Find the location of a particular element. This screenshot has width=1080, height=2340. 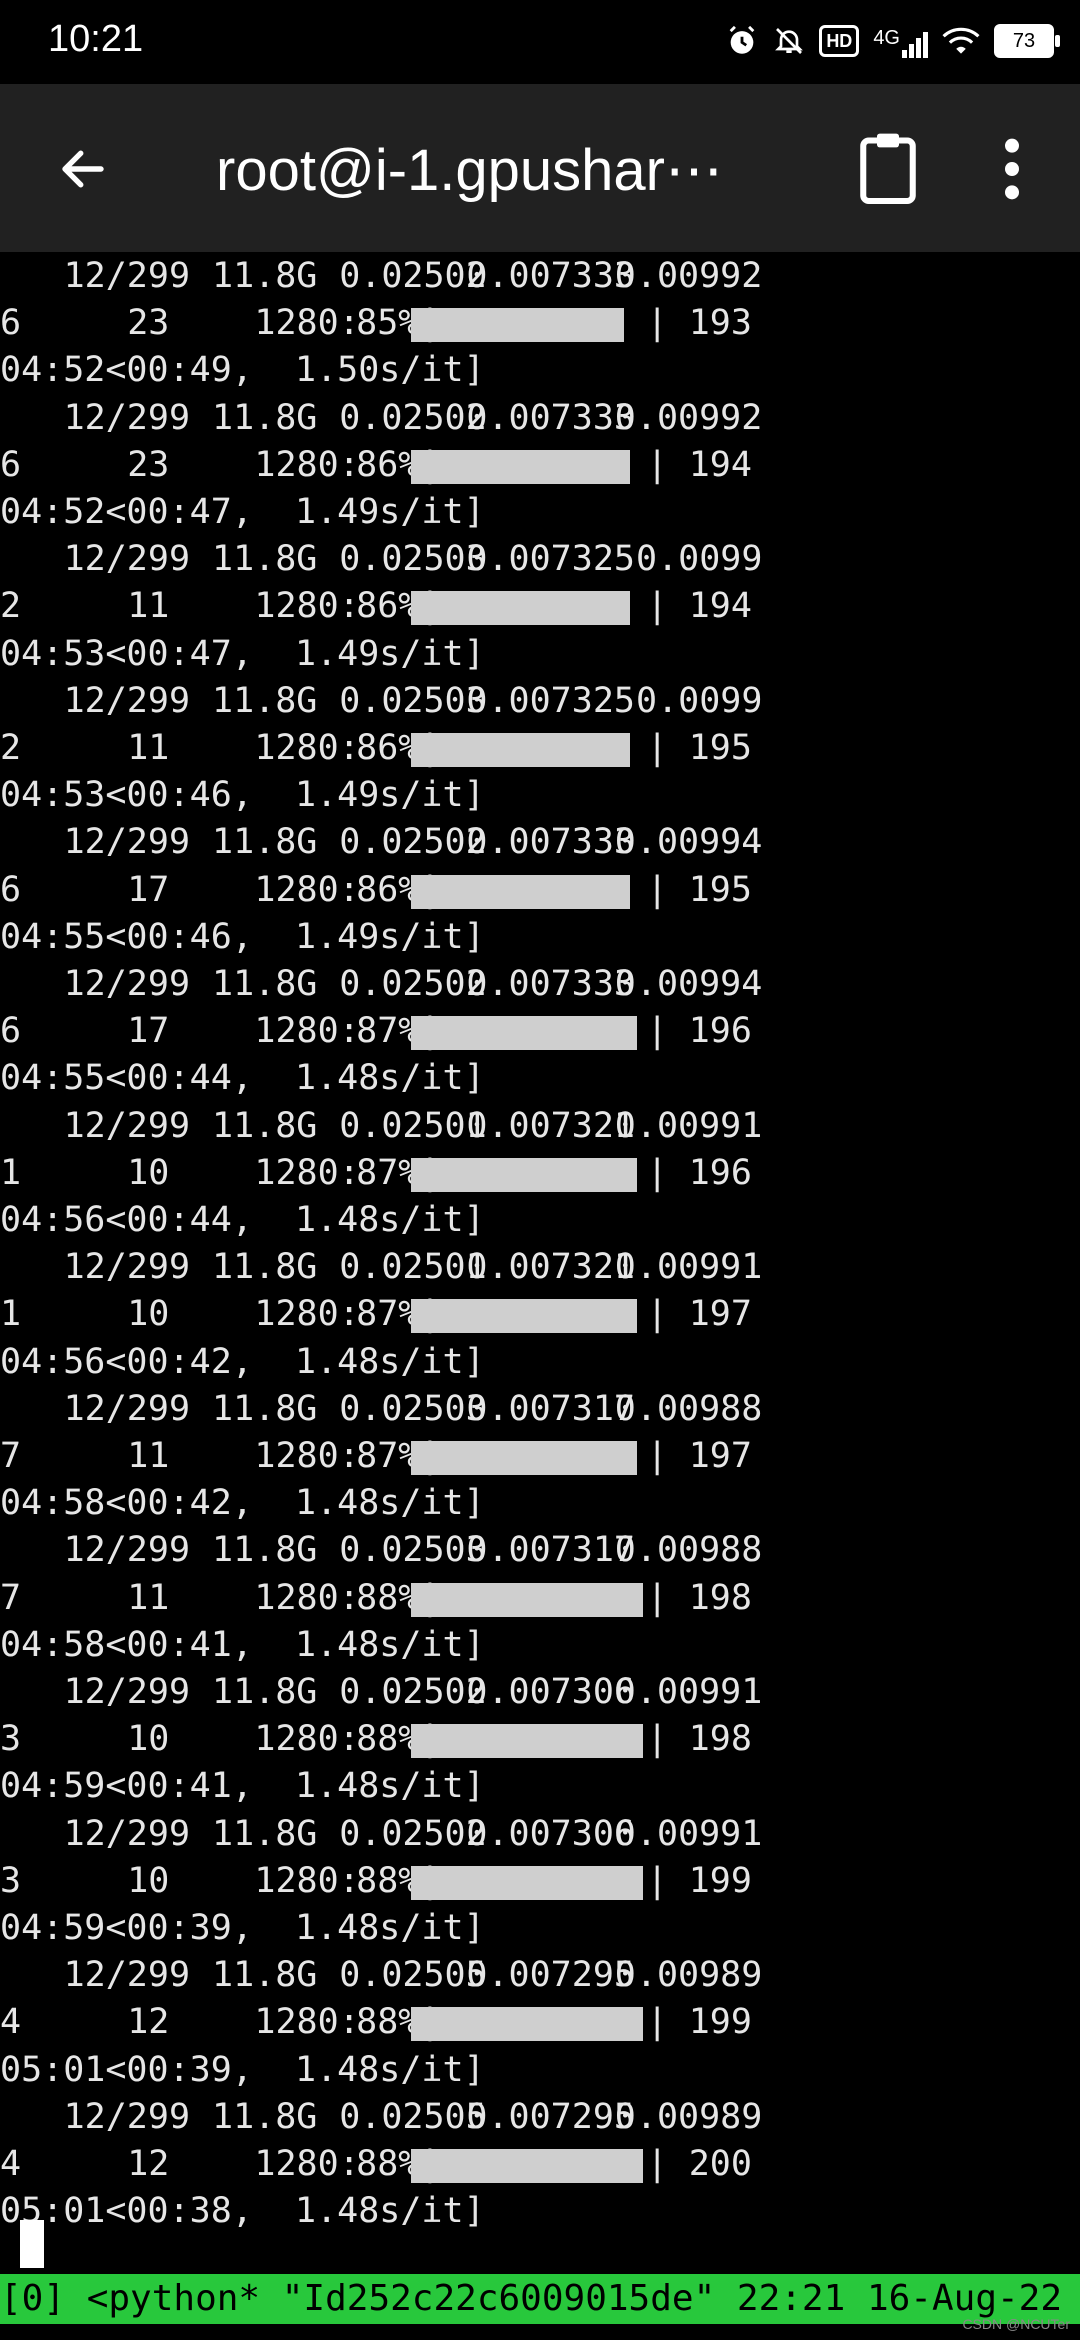

instances-value: 10 is located at coordinates (148, 1739).